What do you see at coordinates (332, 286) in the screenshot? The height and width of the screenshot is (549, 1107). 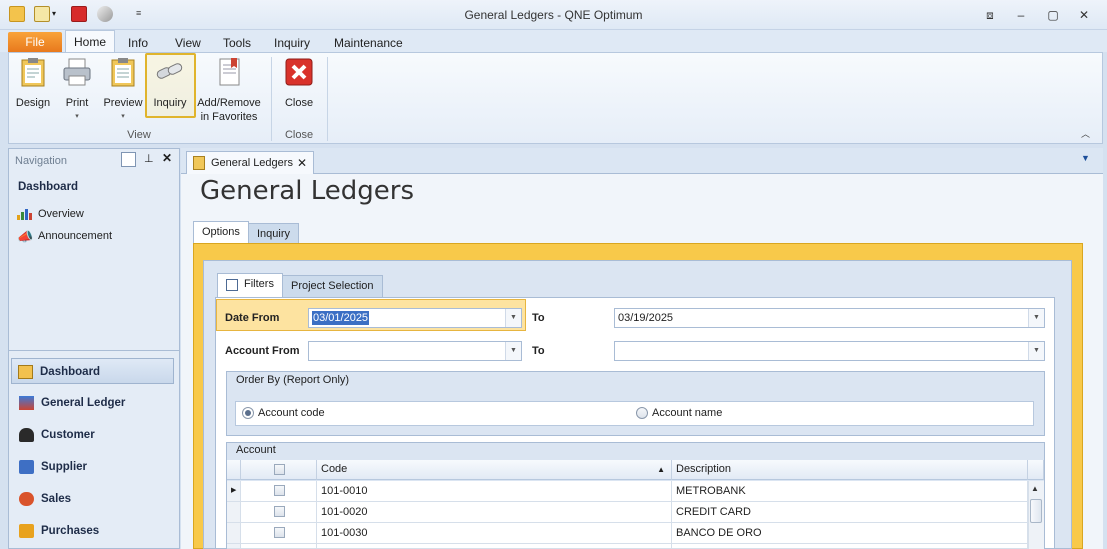 I see `tab-project-selection: Project Selection` at bounding box center [332, 286].